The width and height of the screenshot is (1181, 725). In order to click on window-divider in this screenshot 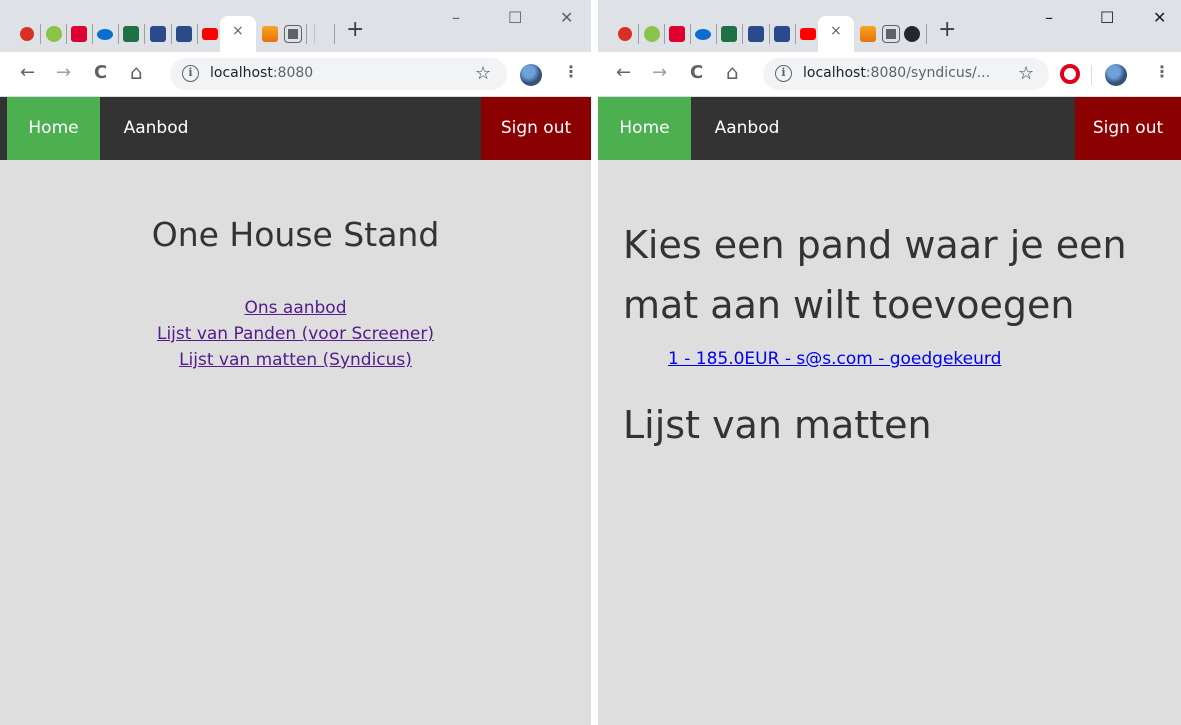, I will do `click(594, 362)`.